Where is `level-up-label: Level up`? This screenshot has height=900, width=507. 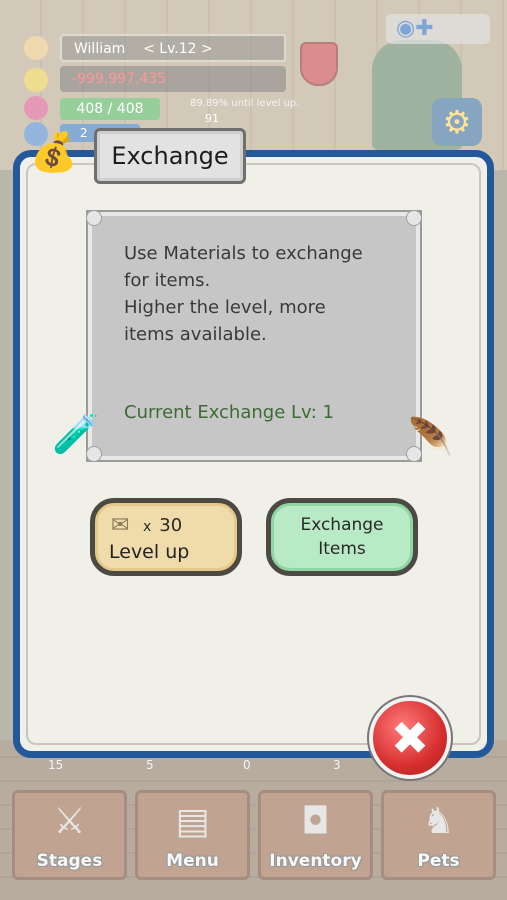
level-up-label: Level up is located at coordinates (149, 552).